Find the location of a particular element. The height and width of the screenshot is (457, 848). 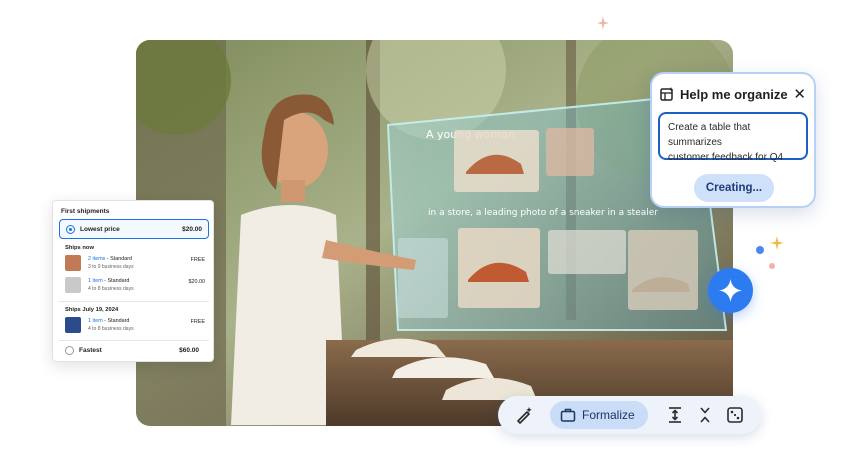

dice-icon is located at coordinates (735, 415).